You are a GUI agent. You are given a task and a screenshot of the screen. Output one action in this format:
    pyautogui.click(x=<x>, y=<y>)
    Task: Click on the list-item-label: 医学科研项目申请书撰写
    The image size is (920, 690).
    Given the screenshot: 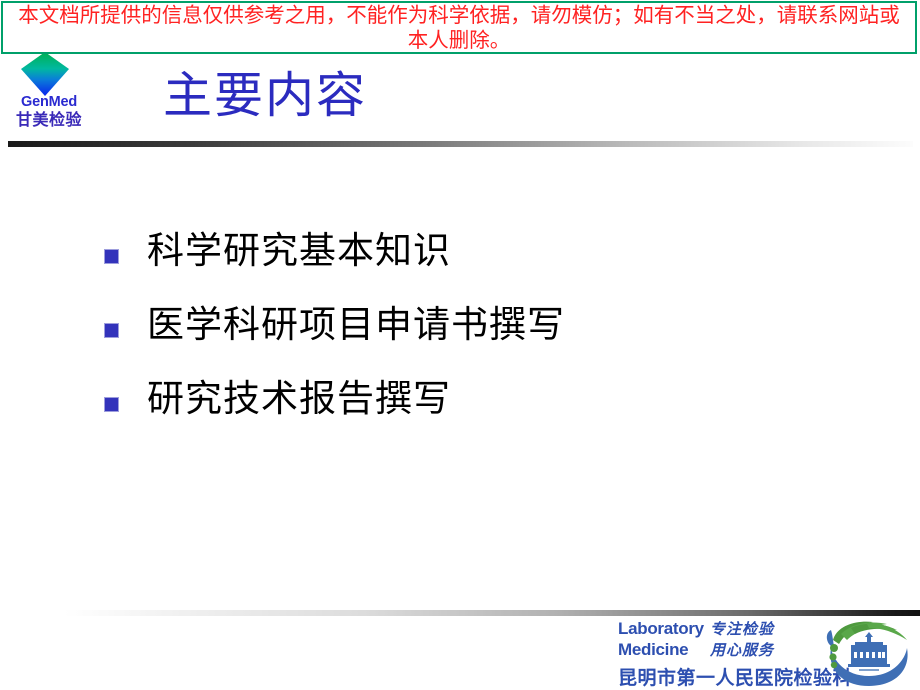 What is the action you would take?
    pyautogui.click(x=356, y=324)
    